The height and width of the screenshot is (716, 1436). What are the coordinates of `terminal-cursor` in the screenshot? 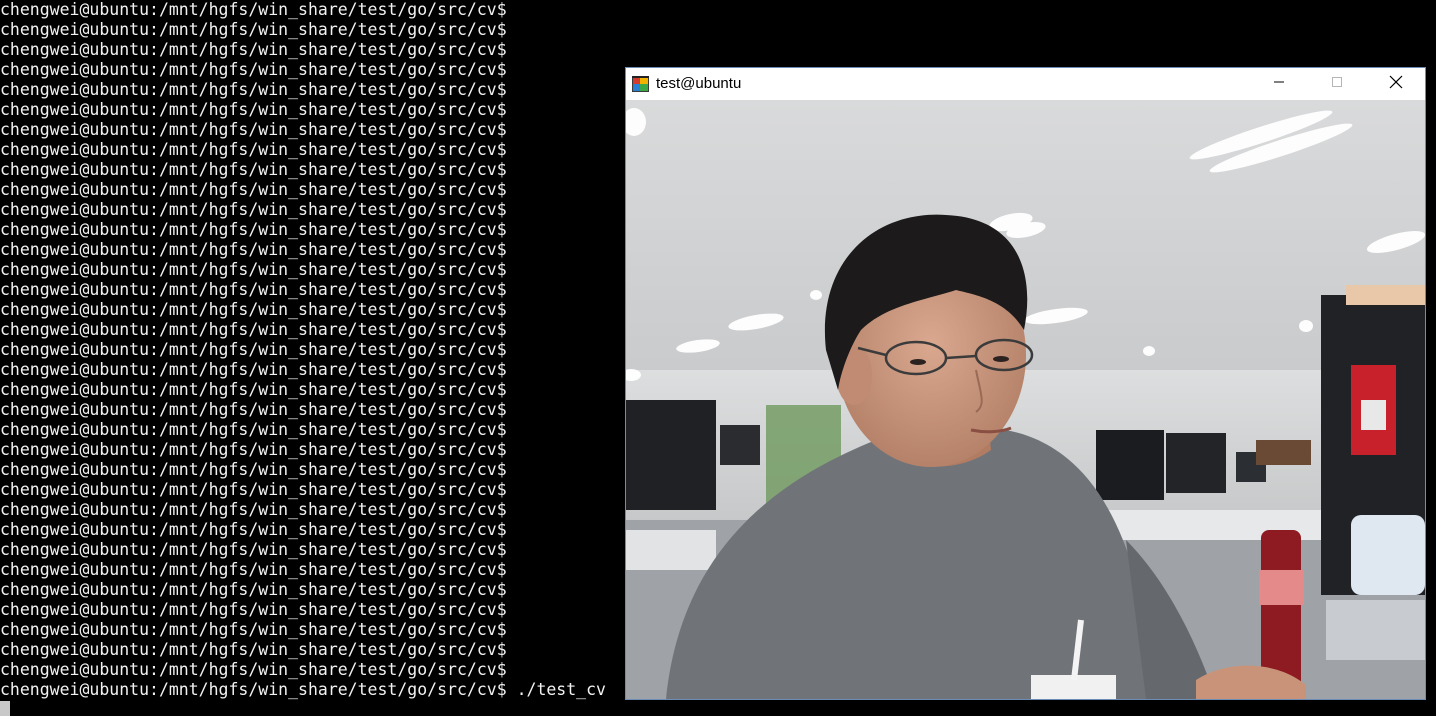 It's located at (5, 708).